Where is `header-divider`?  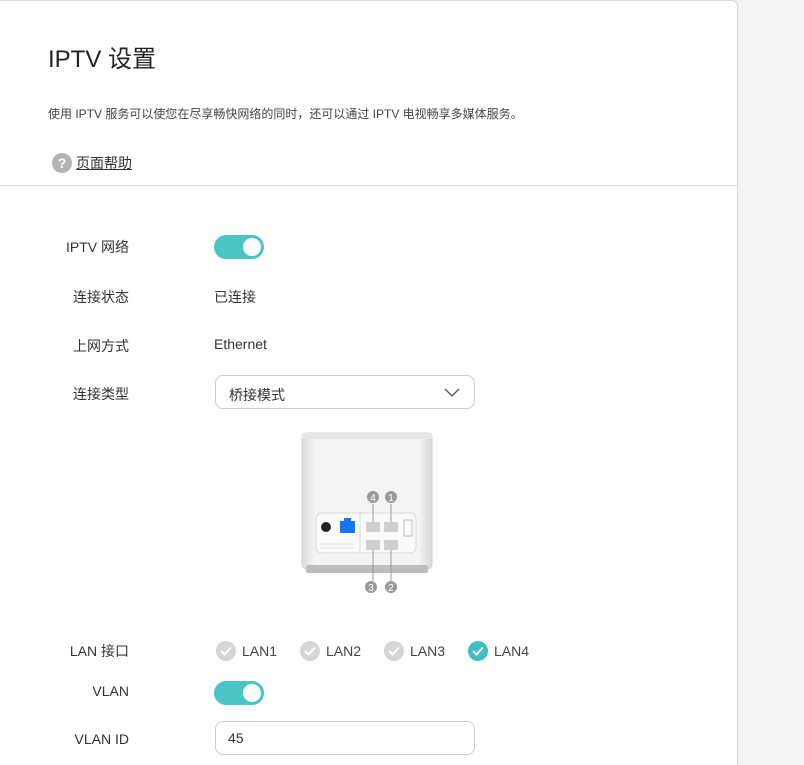 header-divider is located at coordinates (369, 185).